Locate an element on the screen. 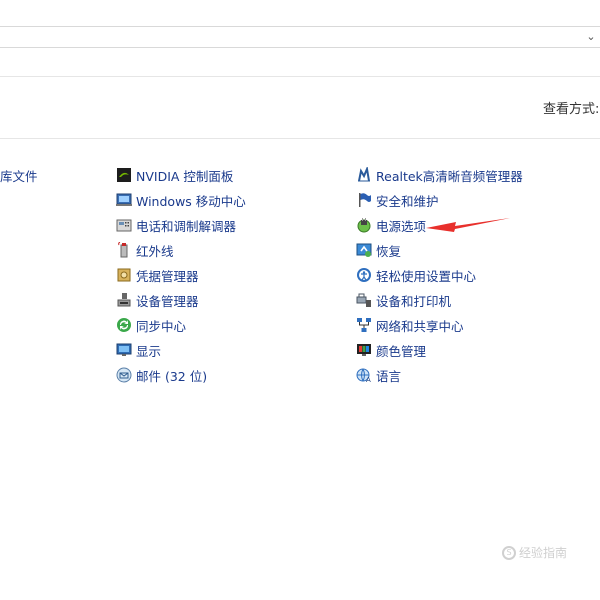 The width and height of the screenshot is (600, 600). address-bar: ⌄ is located at coordinates (300, 37).